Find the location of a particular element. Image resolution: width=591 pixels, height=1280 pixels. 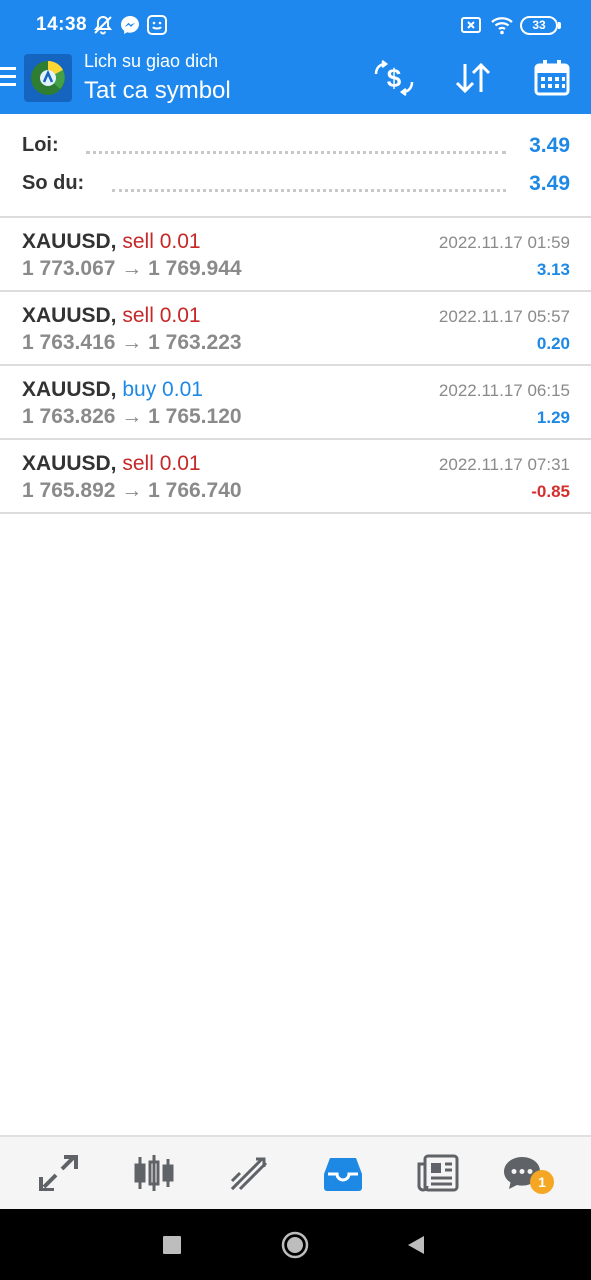

trade-time: 2022.11.17 07:31 is located at coordinates (504, 464).